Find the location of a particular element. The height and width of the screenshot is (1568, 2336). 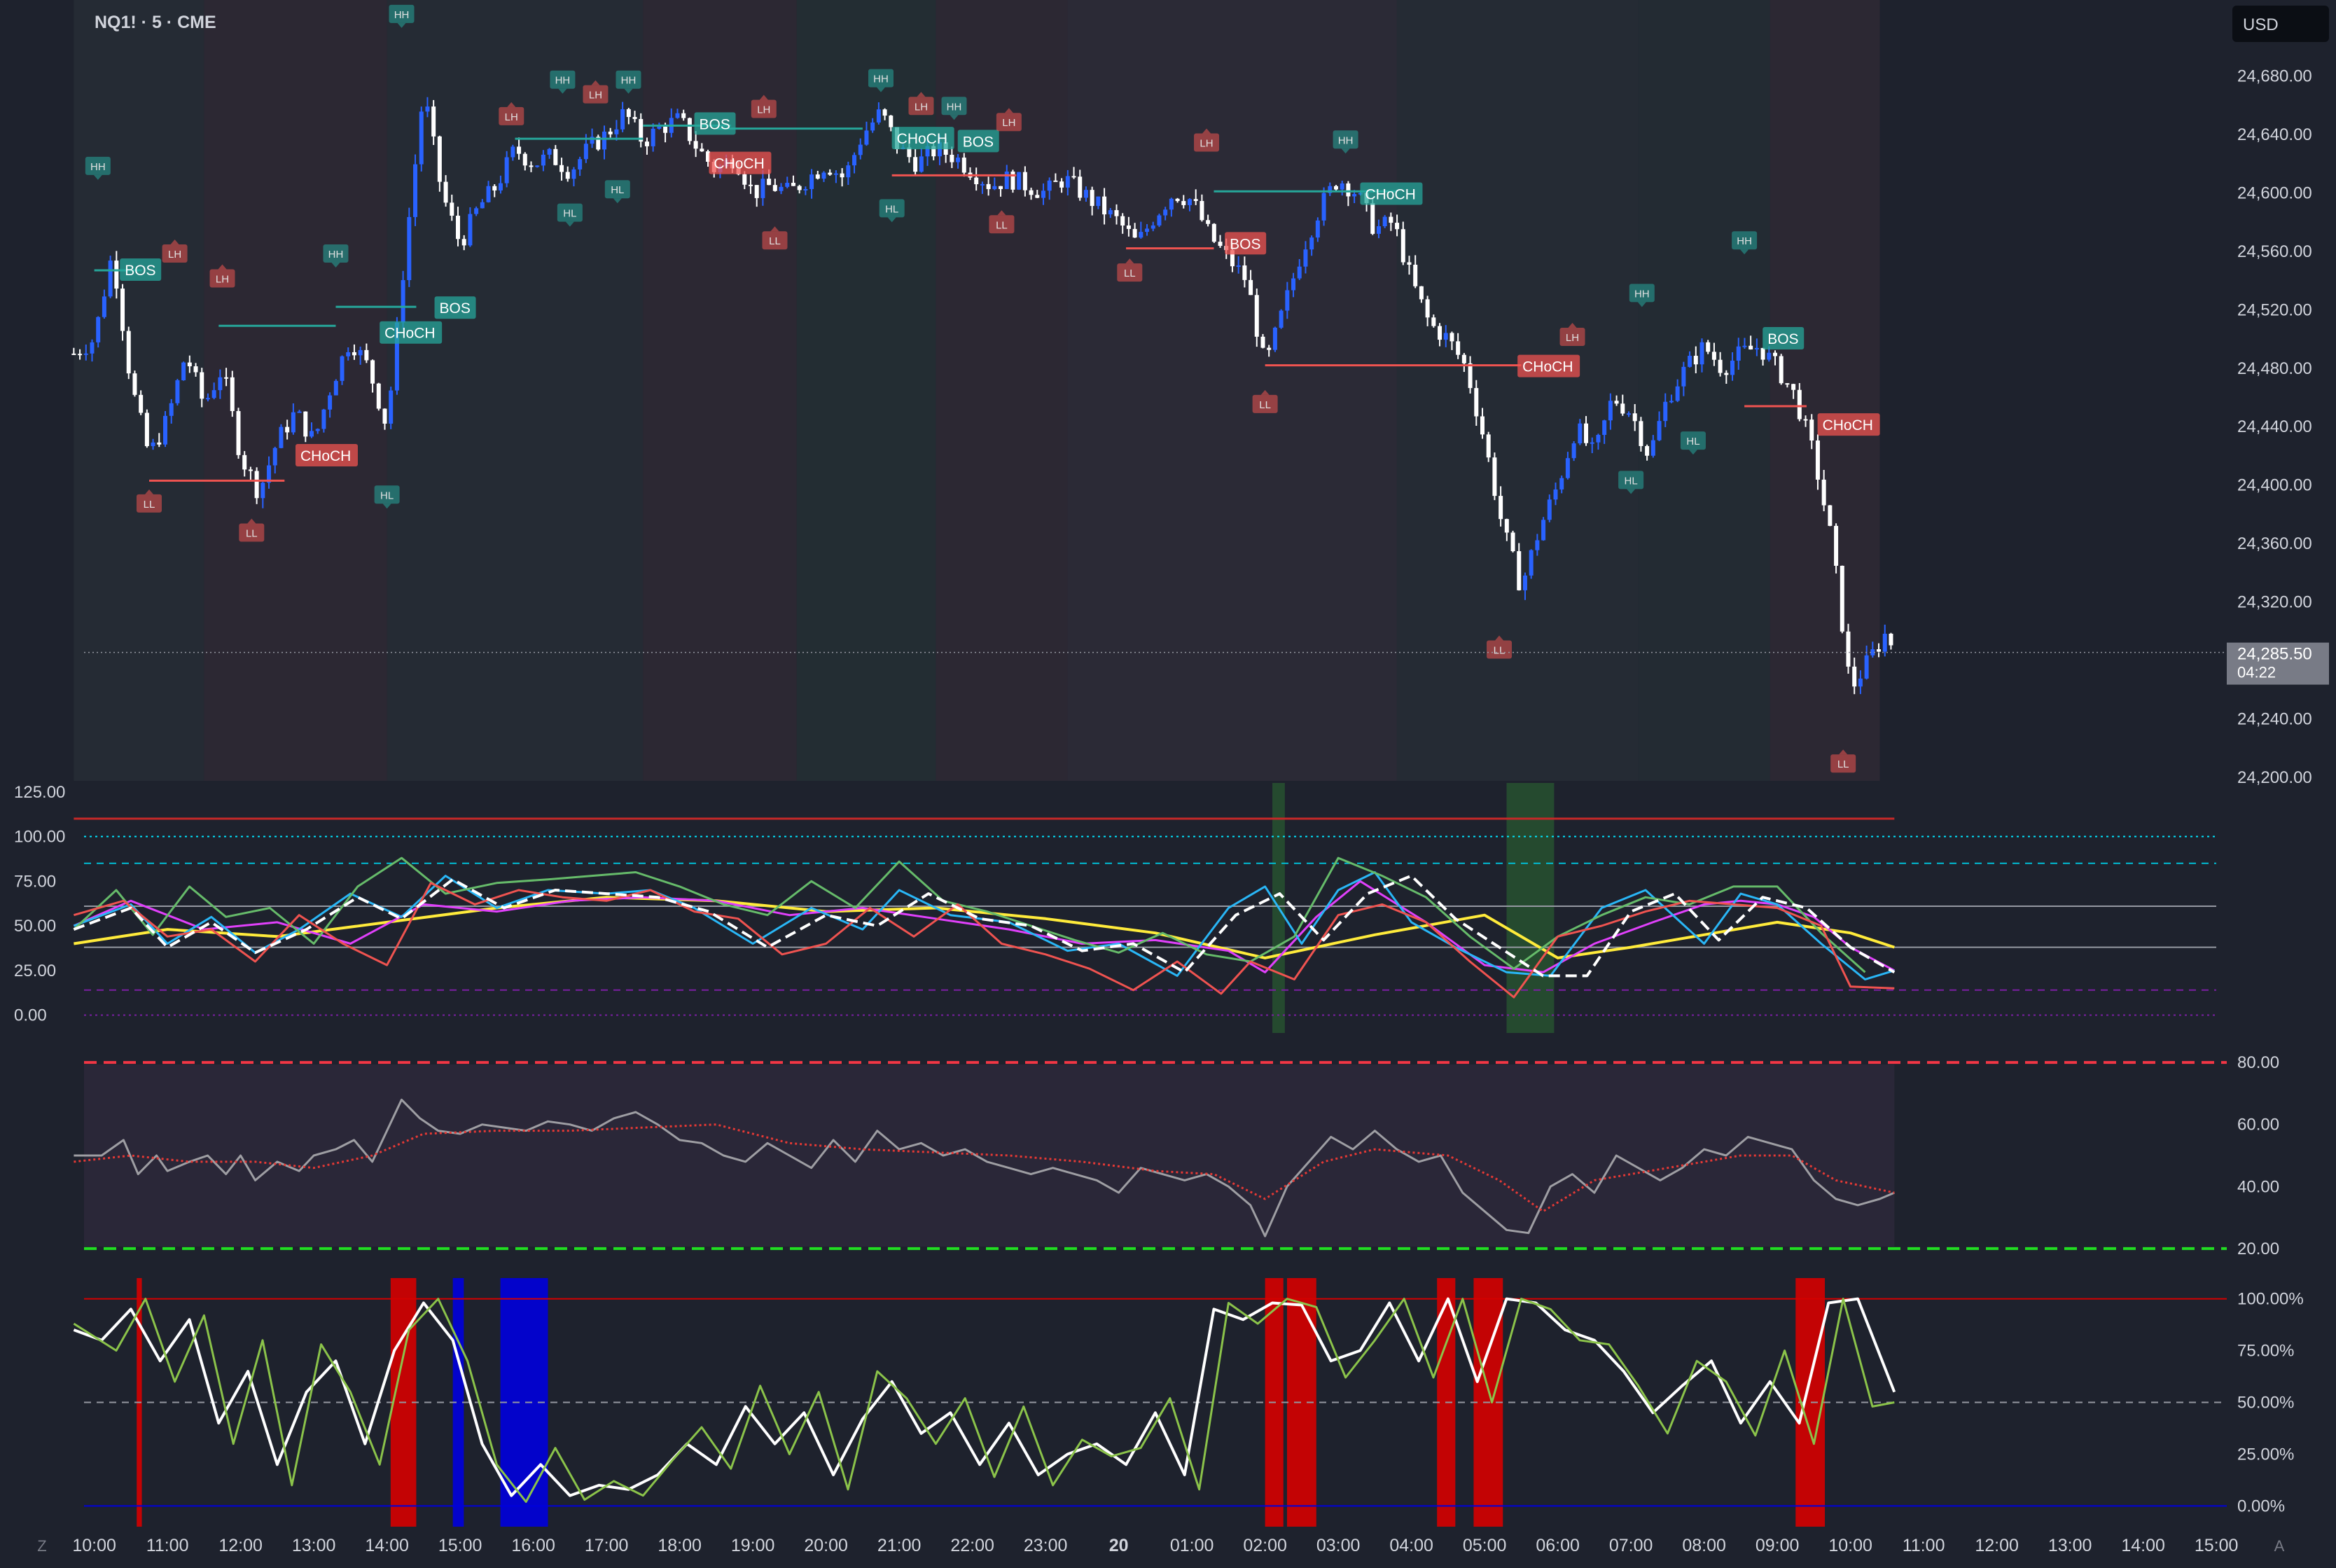

time-tick-label: 07:00 is located at coordinates (1631, 1545).